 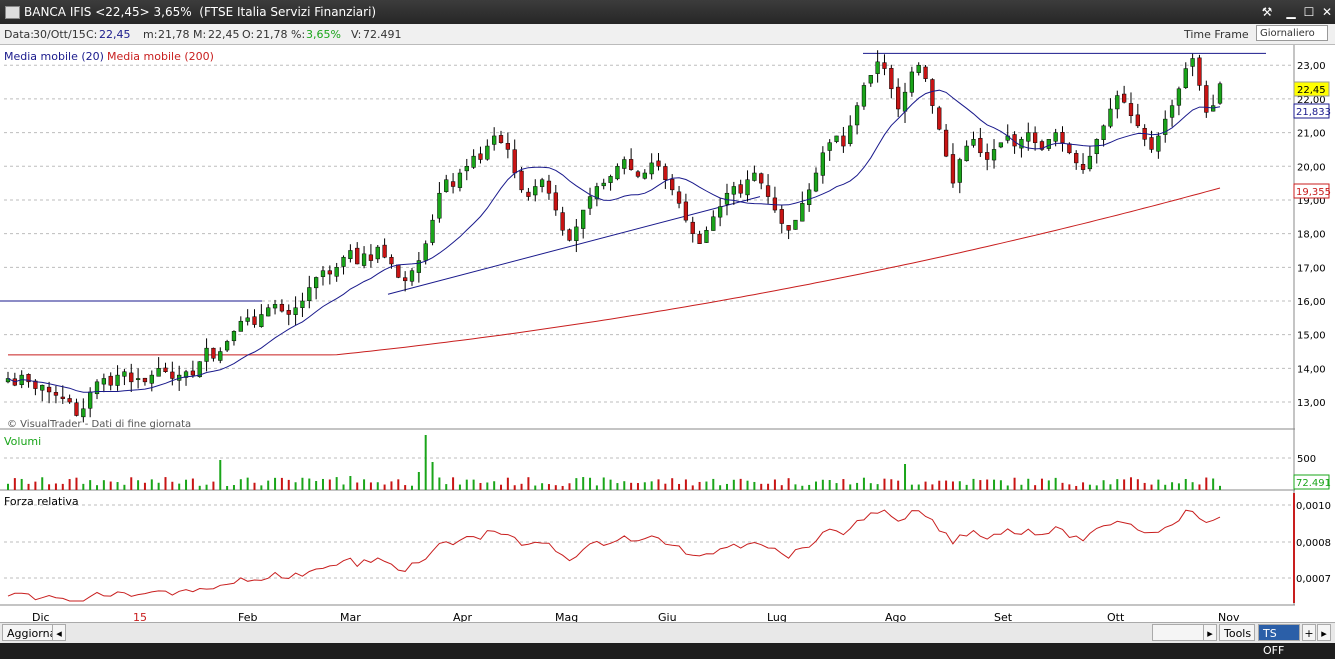 I want to click on scroll-right-icon: ▸, so click(x=1210, y=632).